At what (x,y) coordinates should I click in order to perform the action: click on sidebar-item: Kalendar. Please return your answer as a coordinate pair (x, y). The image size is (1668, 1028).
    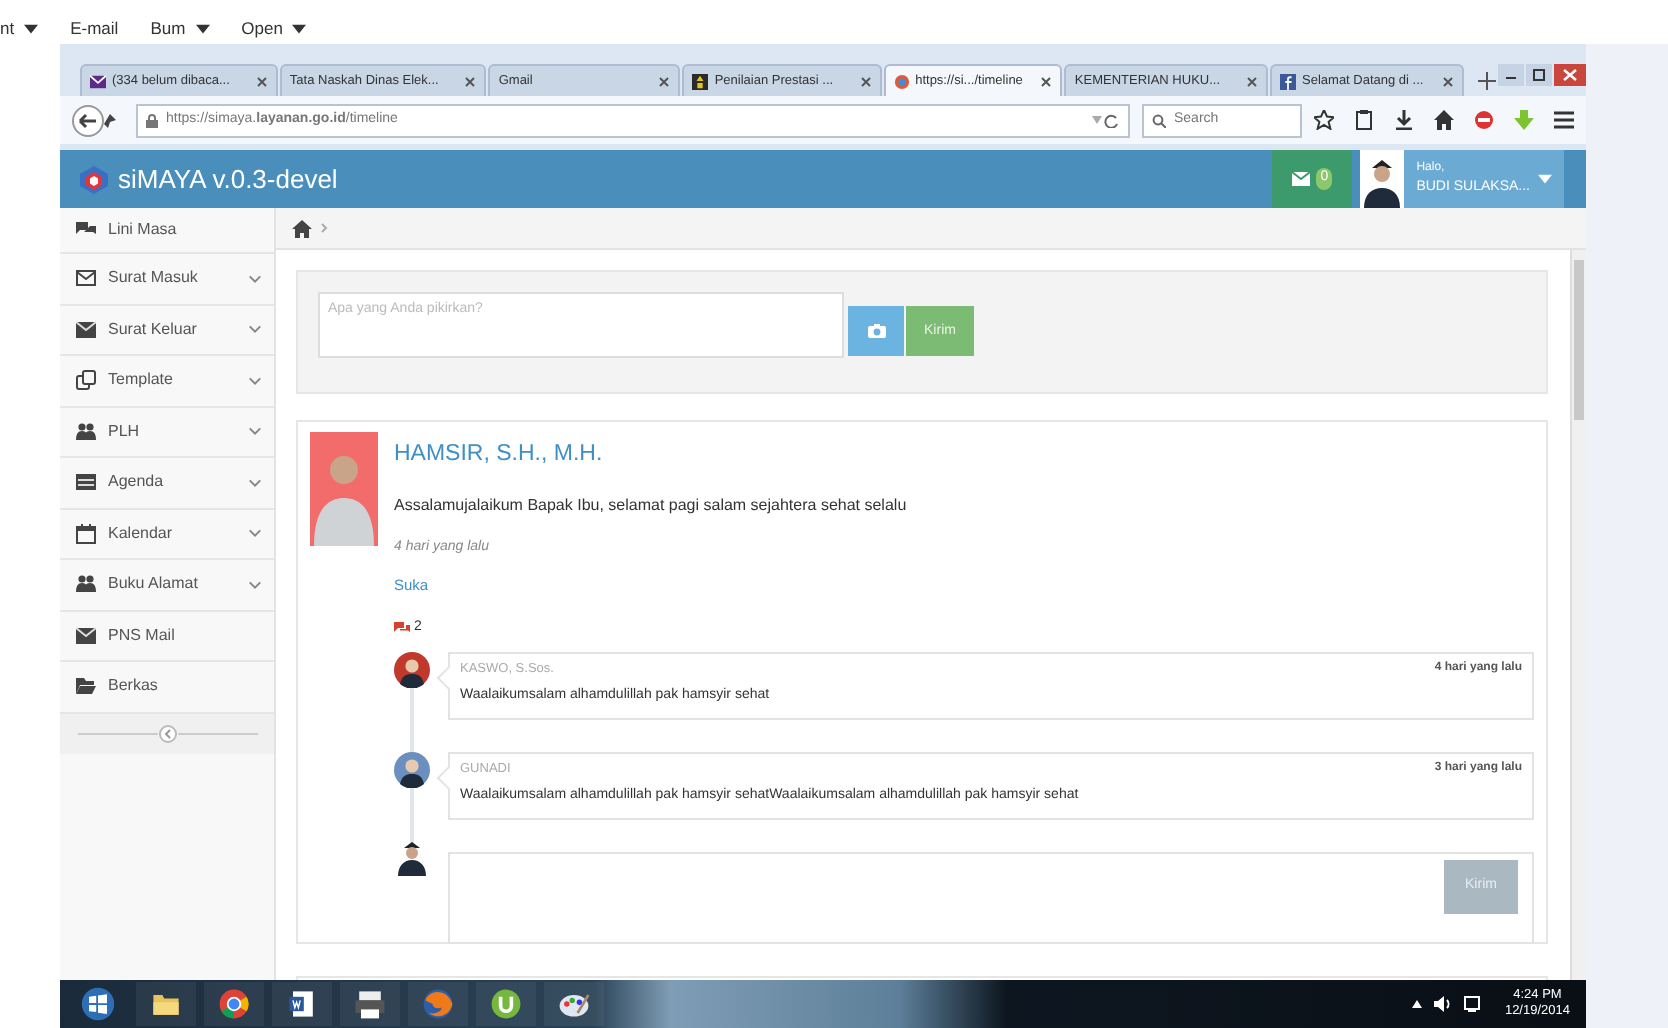
    Looking at the image, I should click on (167, 534).